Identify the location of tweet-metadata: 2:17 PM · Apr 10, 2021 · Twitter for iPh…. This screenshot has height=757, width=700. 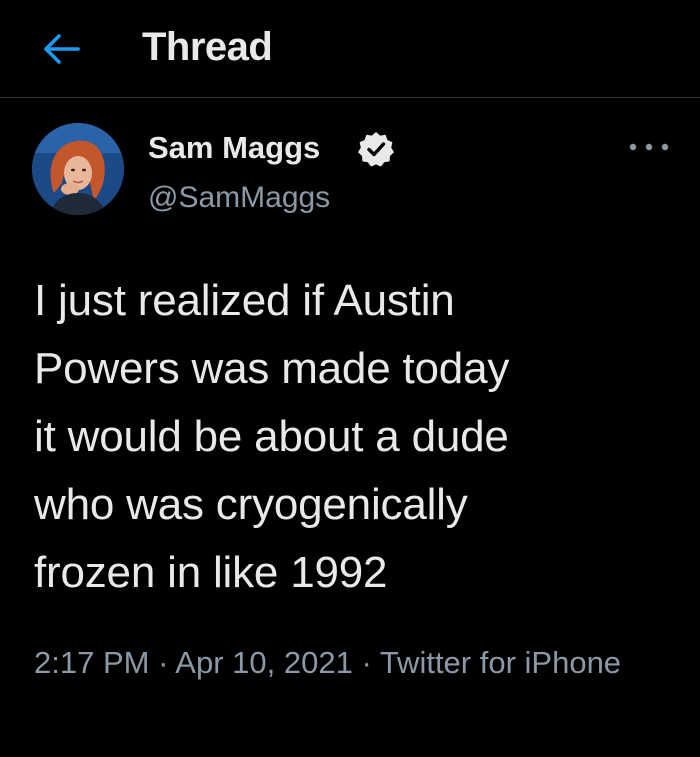
(354, 663).